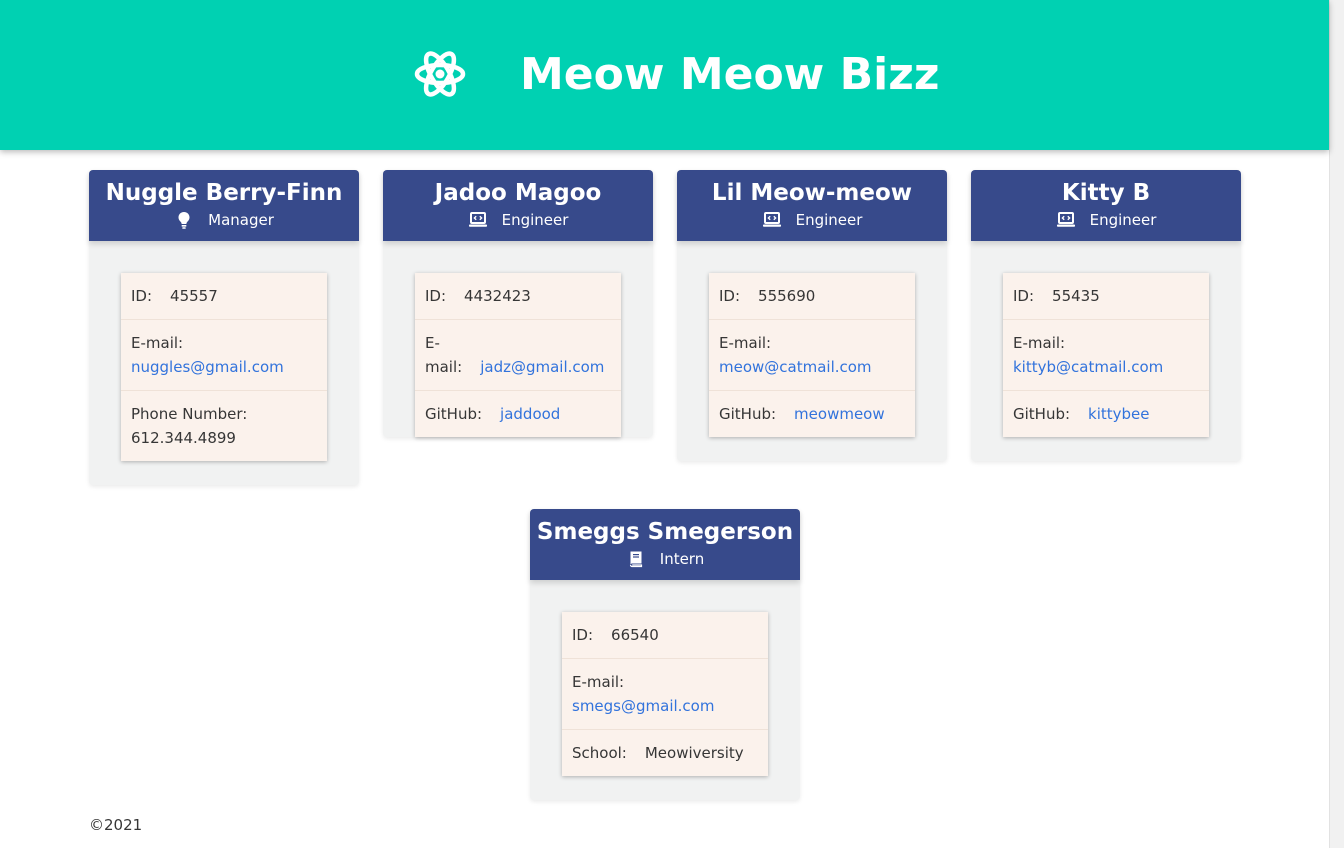 Image resolution: width=1344 pixels, height=848 pixels. Describe the element at coordinates (635, 559) in the screenshot. I see `book-icon` at that location.